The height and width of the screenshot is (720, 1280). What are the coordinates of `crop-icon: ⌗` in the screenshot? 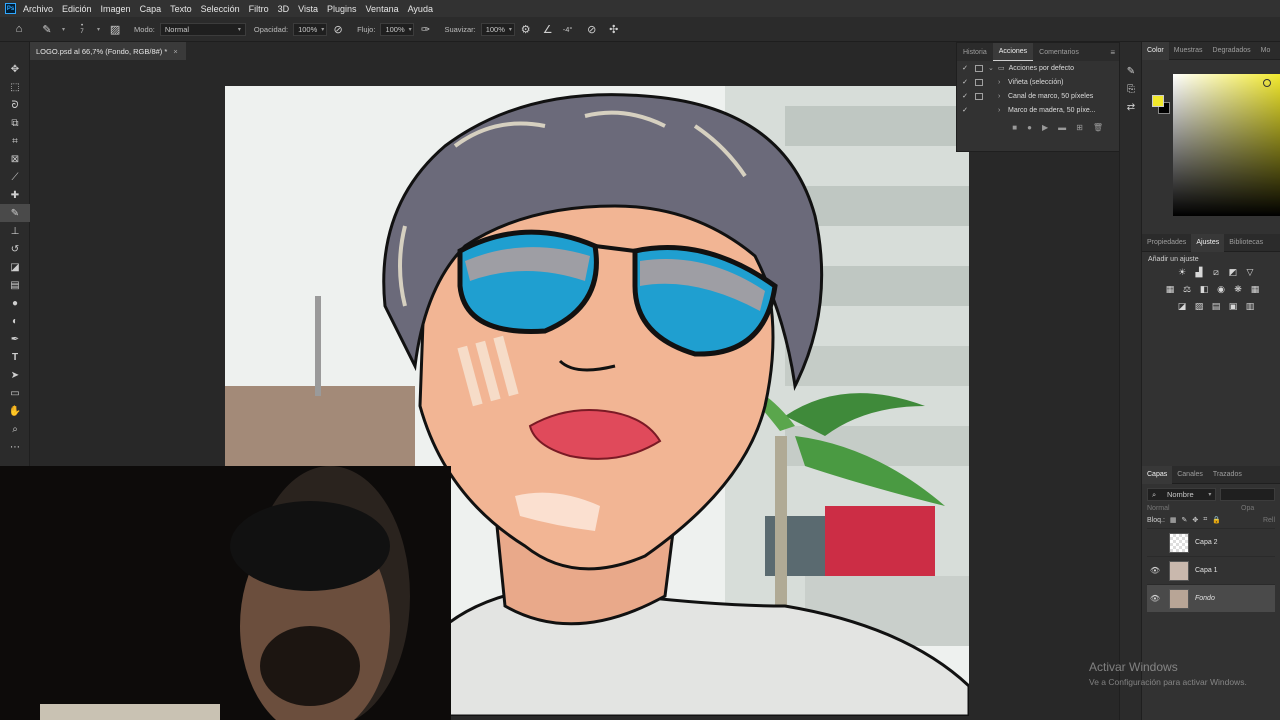 It's located at (15, 141).